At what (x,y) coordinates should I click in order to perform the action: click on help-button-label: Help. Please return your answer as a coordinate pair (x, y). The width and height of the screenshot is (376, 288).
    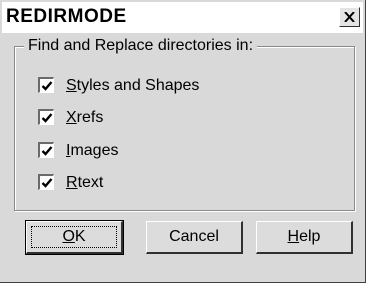
    Looking at the image, I should click on (304, 236).